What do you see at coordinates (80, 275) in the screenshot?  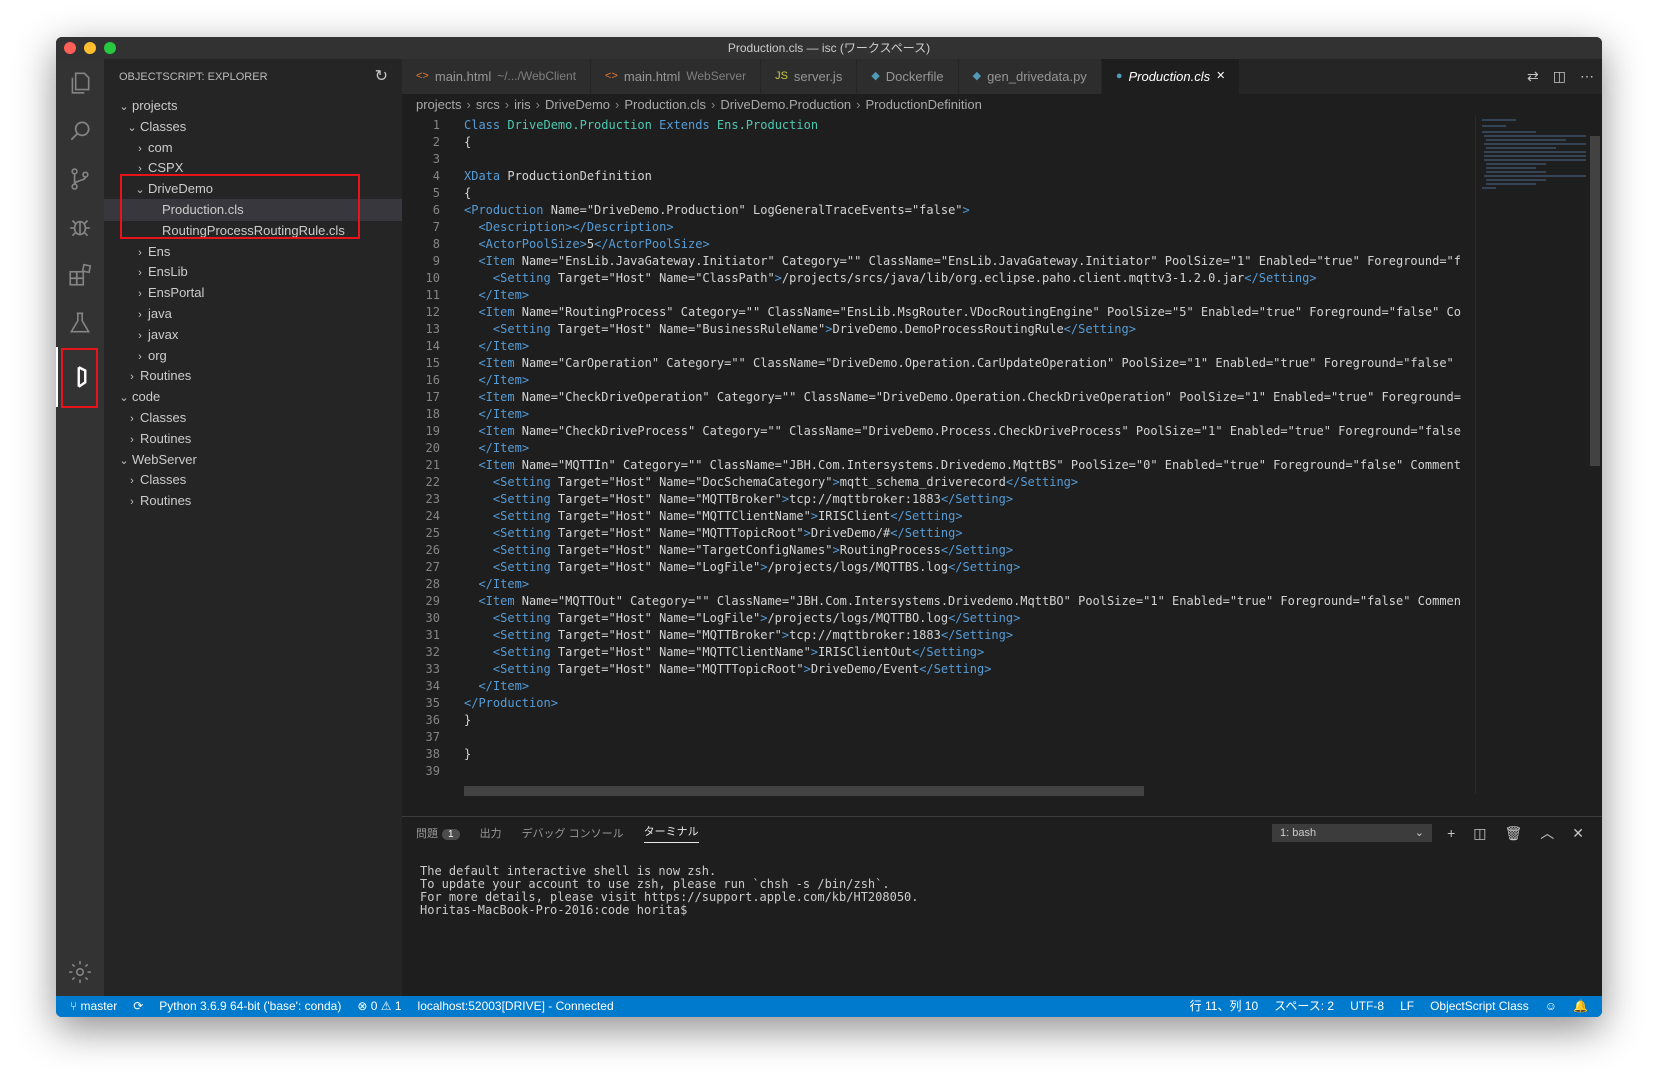 I see `extensions-icon` at bounding box center [80, 275].